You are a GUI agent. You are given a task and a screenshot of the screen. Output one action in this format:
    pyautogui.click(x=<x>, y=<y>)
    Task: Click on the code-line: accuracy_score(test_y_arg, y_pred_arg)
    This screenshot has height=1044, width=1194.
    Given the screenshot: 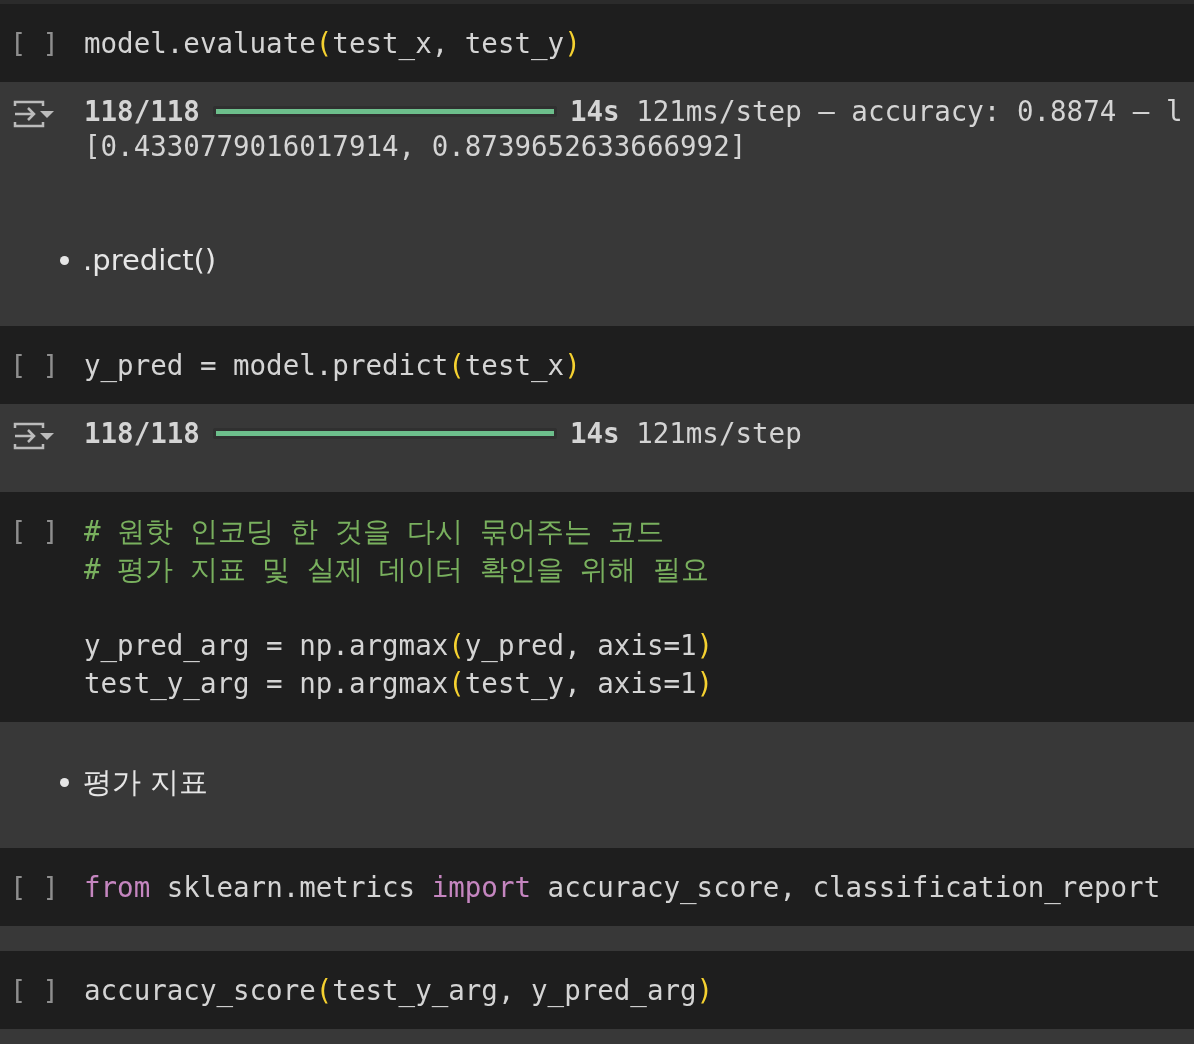 What is the action you would take?
    pyautogui.click(x=399, y=991)
    